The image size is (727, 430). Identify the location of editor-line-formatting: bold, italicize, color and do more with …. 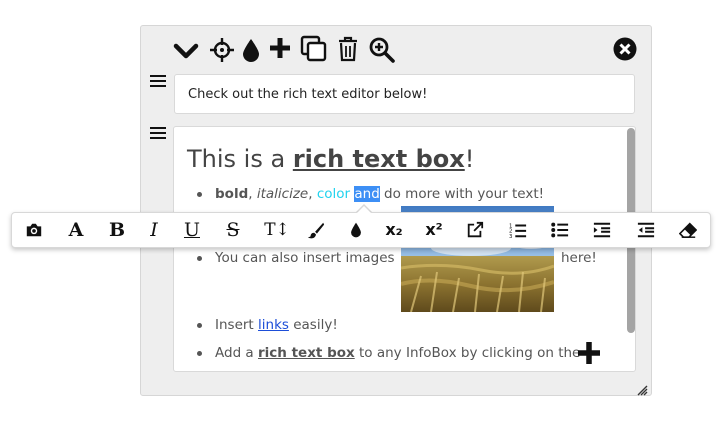
(380, 194).